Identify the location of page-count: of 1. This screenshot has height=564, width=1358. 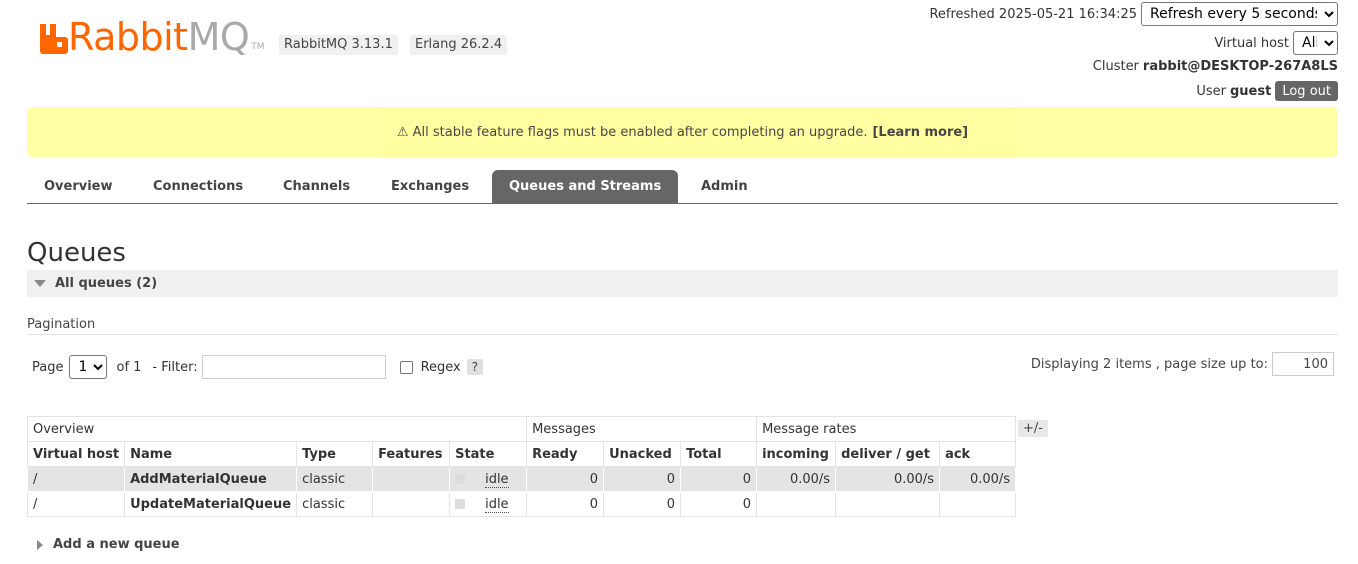
(129, 367).